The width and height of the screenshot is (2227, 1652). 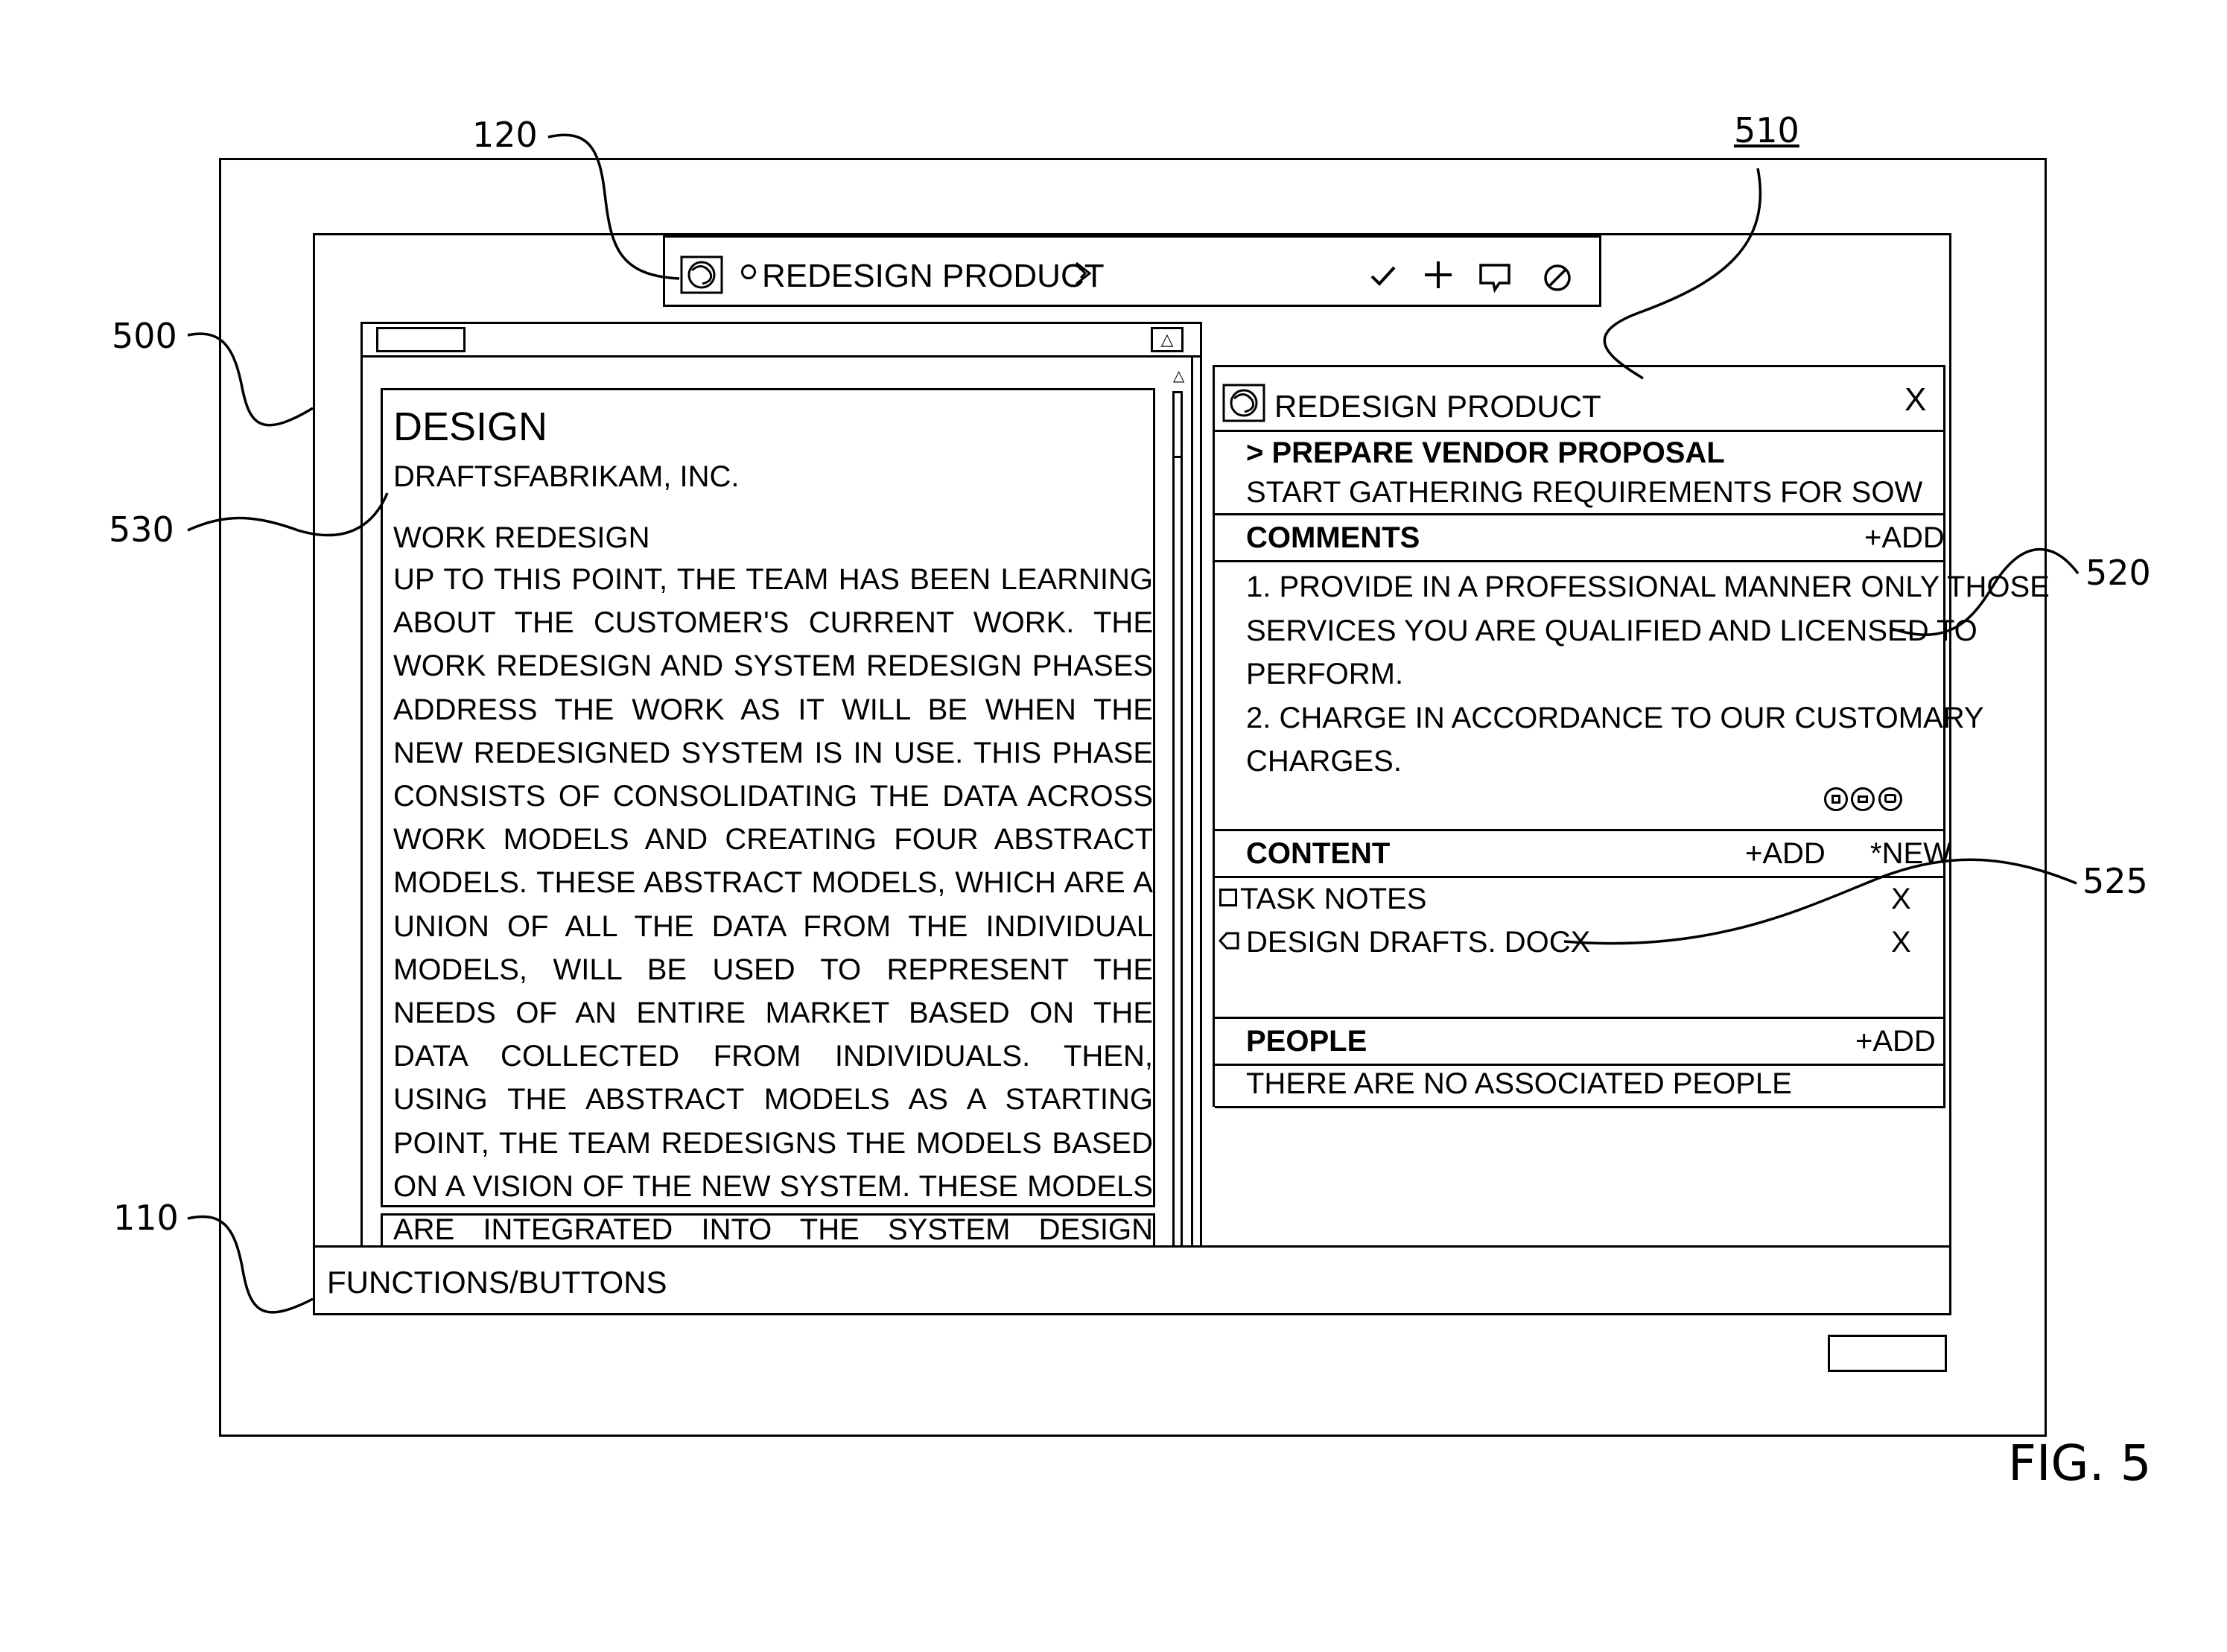 What do you see at coordinates (1229, 942) in the screenshot?
I see `tag-icon` at bounding box center [1229, 942].